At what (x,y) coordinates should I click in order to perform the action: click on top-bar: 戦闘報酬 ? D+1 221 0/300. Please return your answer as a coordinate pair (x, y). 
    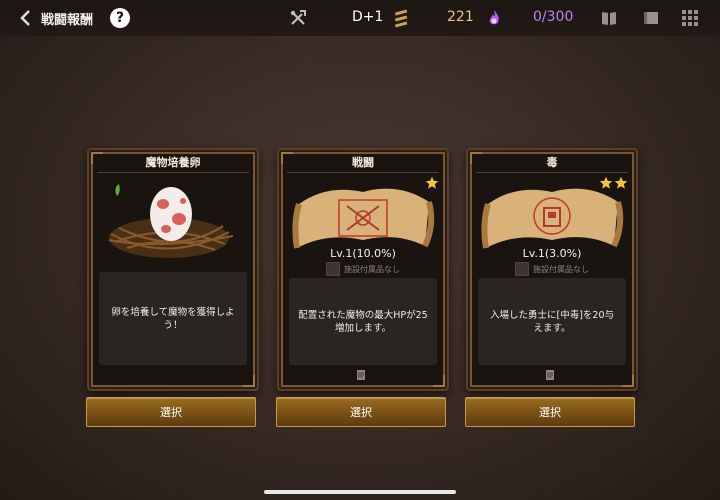
    Looking at the image, I should click on (360, 18).